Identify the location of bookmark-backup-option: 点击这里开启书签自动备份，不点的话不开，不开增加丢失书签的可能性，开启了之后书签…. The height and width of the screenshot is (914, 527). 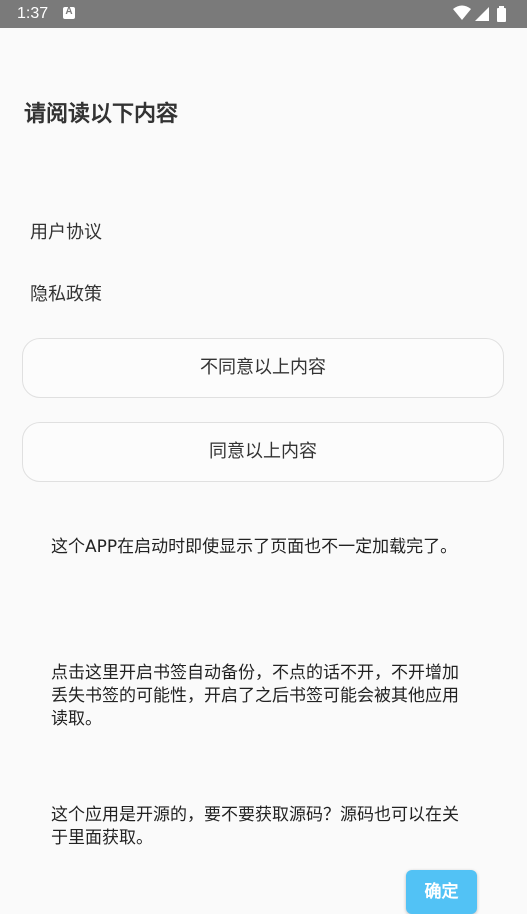
(261, 696).